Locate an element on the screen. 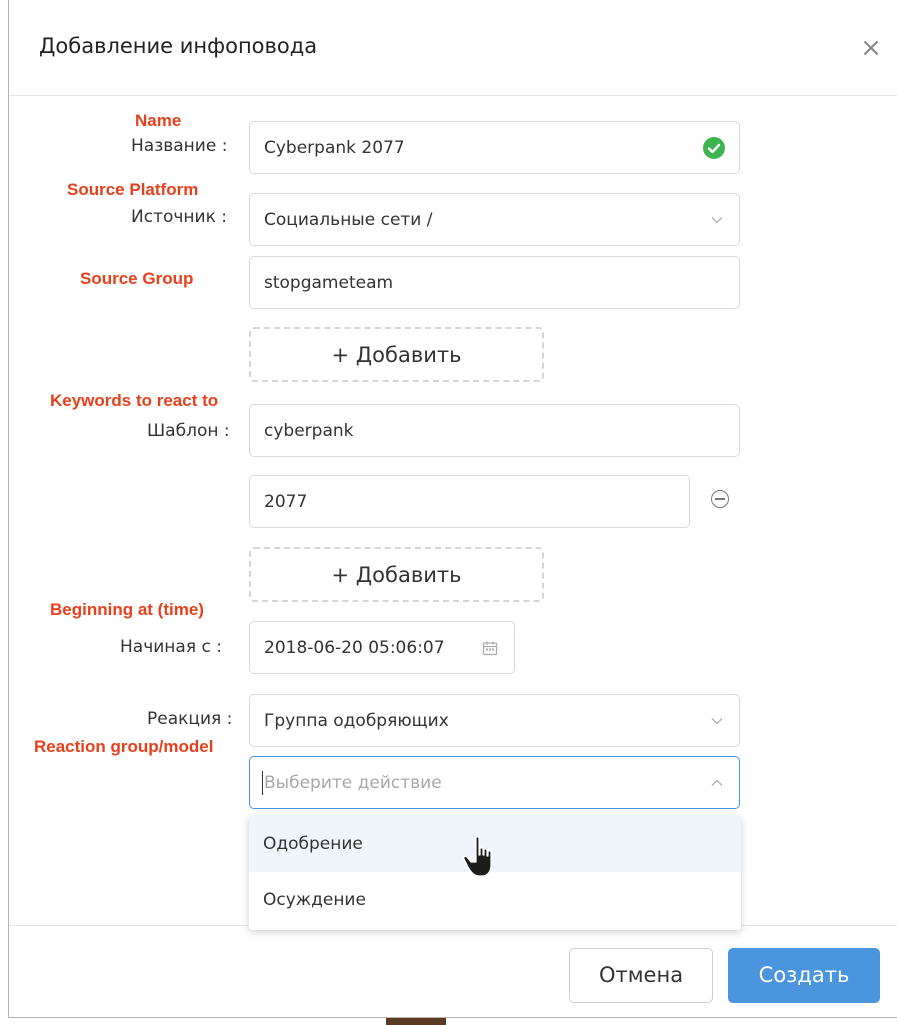  background-fragment is located at coordinates (416, 1021).